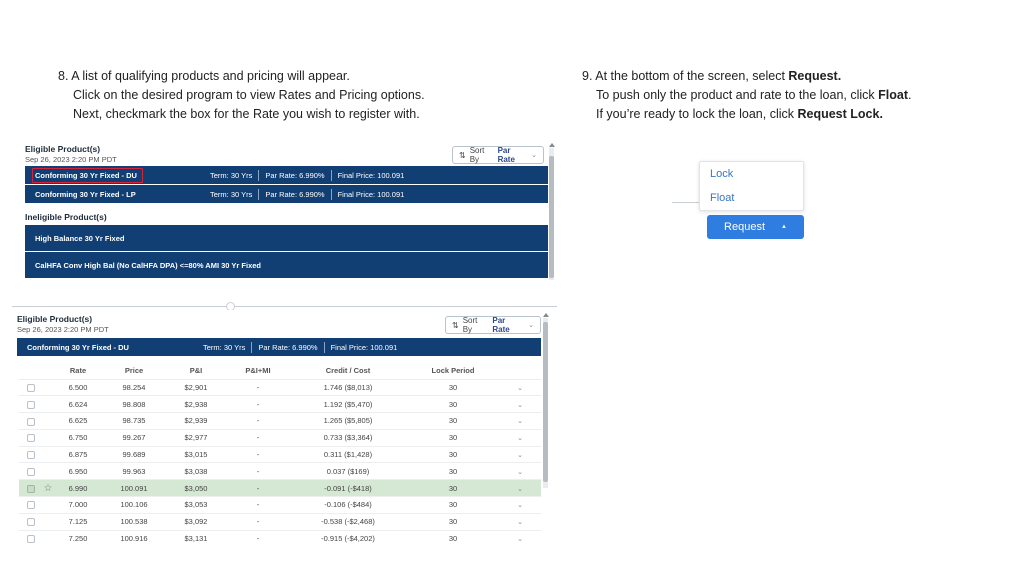 This screenshot has height=576, width=1024. Describe the element at coordinates (258, 505) in the screenshot. I see `pimi-cell: -` at that location.